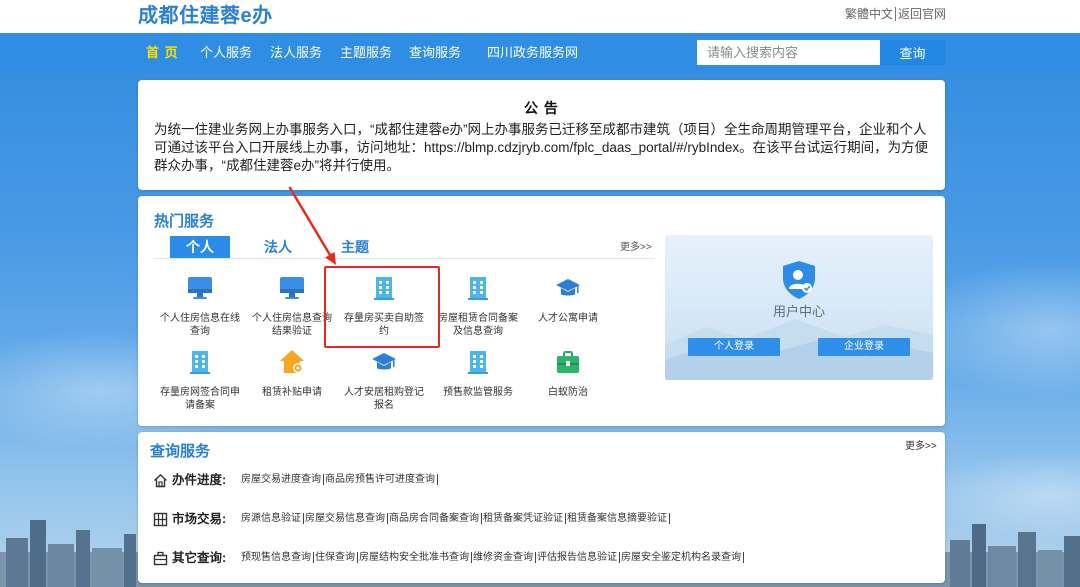  What do you see at coordinates (568, 318) in the screenshot?
I see `service-item-label: 人才公寓申请` at bounding box center [568, 318].